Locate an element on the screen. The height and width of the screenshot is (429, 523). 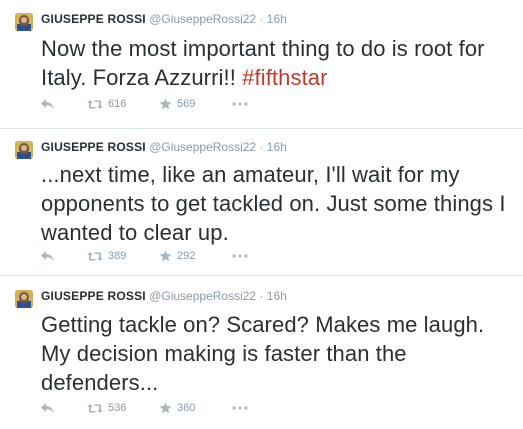
favorite-count: 360 is located at coordinates (186, 408).